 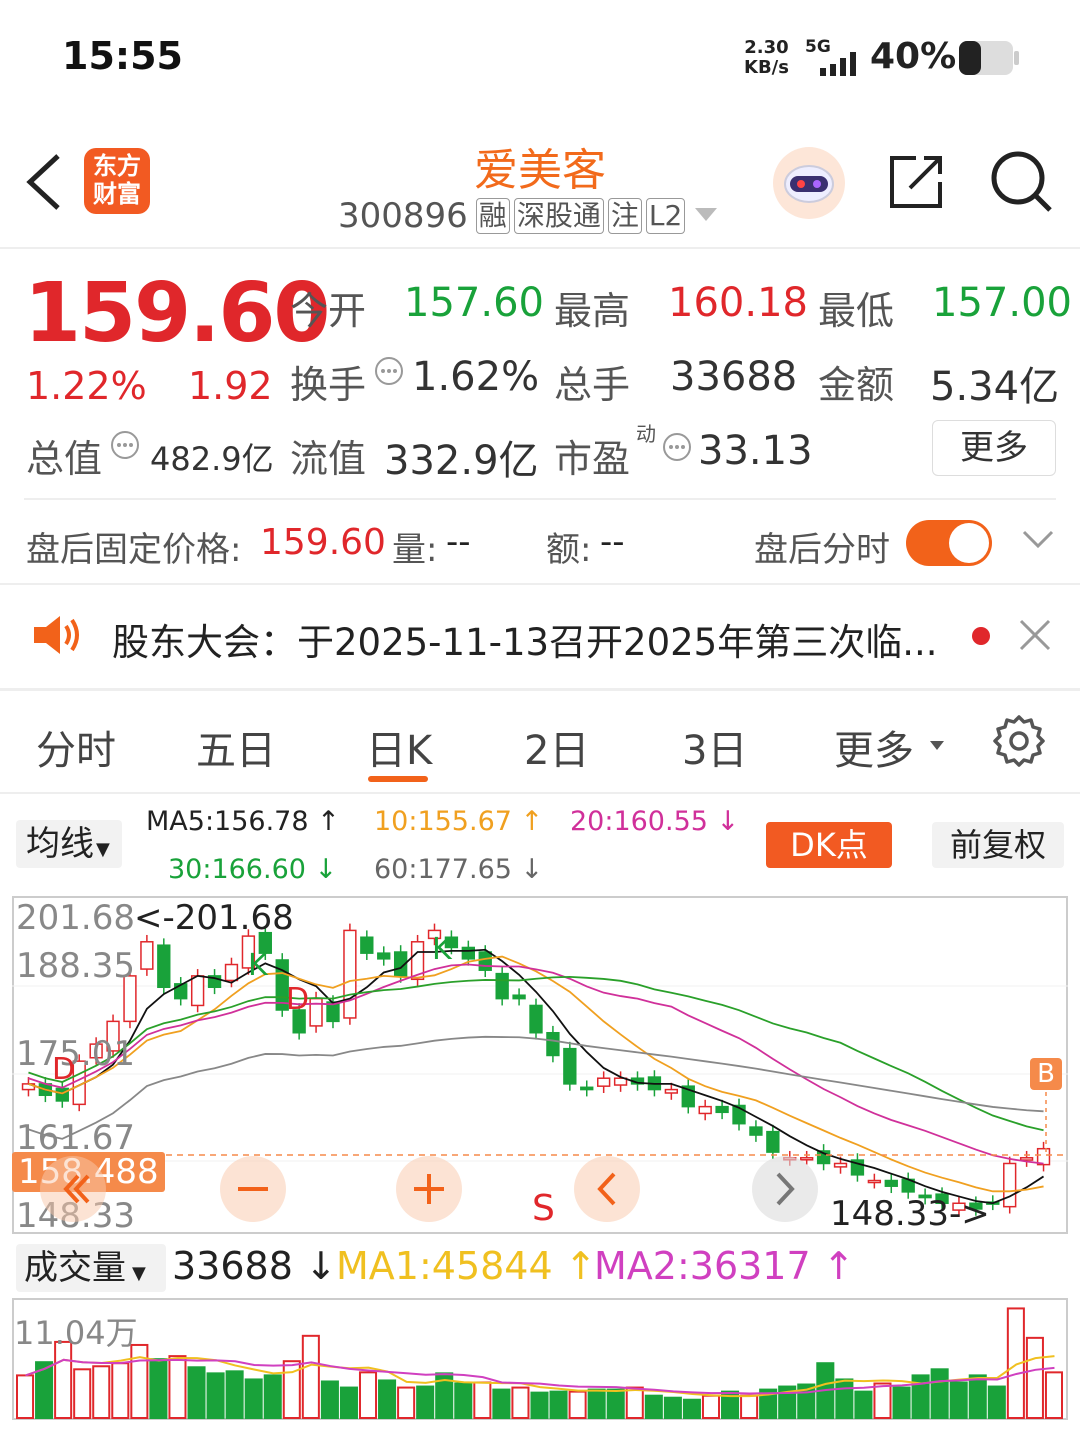 I want to click on share-icon, so click(x=916, y=184).